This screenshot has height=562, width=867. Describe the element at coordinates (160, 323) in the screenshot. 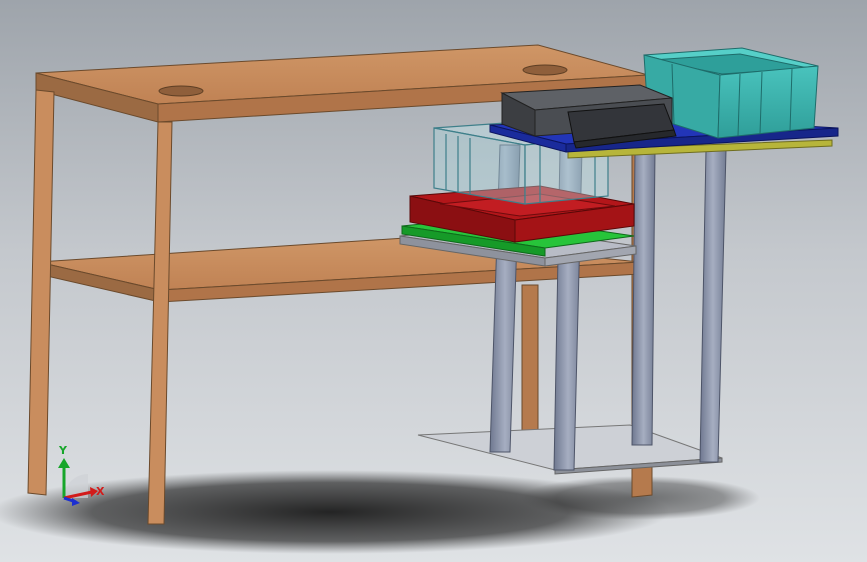

I see `table-leg-front-right` at that location.